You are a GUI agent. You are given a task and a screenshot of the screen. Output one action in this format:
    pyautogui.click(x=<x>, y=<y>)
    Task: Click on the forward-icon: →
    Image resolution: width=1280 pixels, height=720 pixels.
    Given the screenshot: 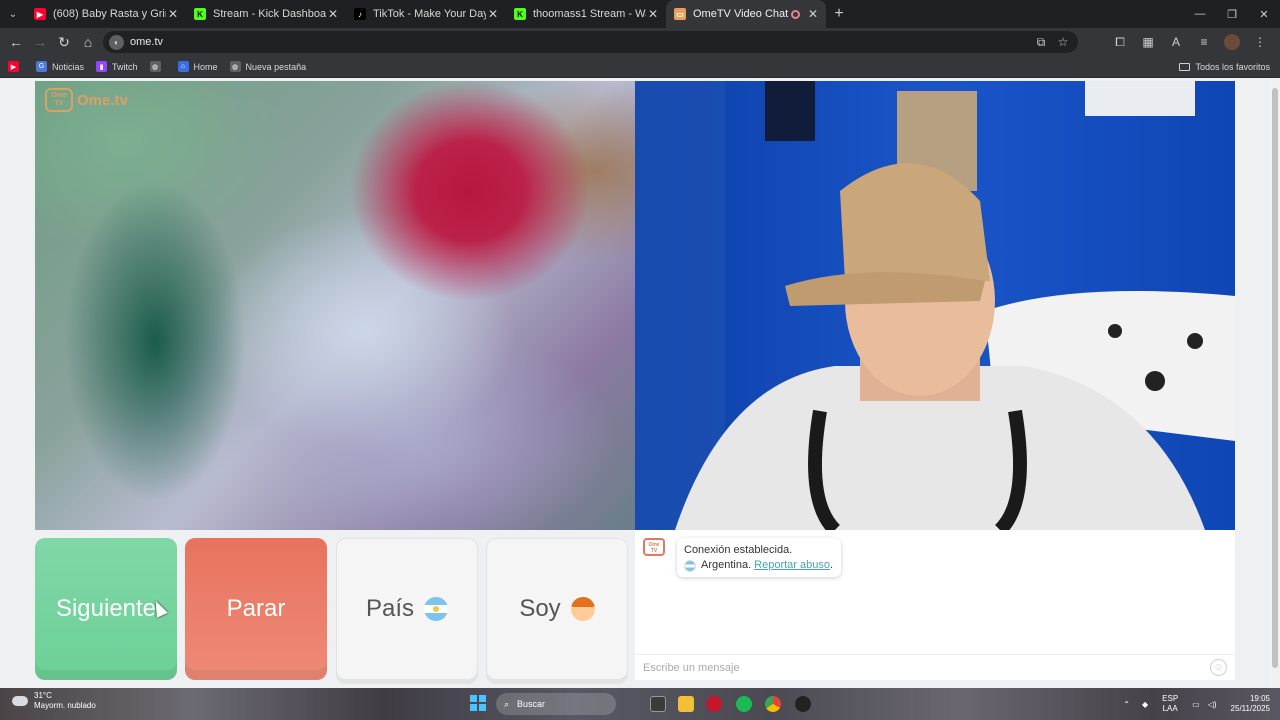 What is the action you would take?
    pyautogui.click(x=40, y=42)
    